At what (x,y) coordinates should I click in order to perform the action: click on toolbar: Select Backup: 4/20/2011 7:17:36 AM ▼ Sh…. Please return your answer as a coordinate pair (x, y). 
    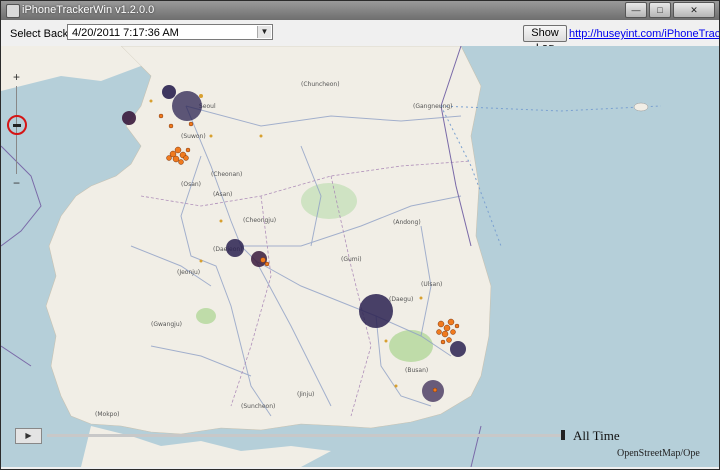
    Looking at the image, I should click on (360, 37).